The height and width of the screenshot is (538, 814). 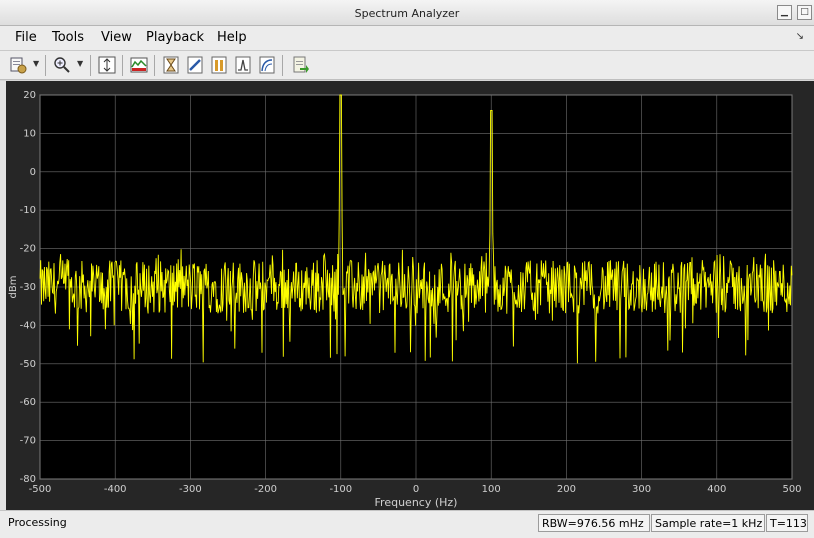 What do you see at coordinates (804, 12) in the screenshot?
I see `maximize-icon: □` at bounding box center [804, 12].